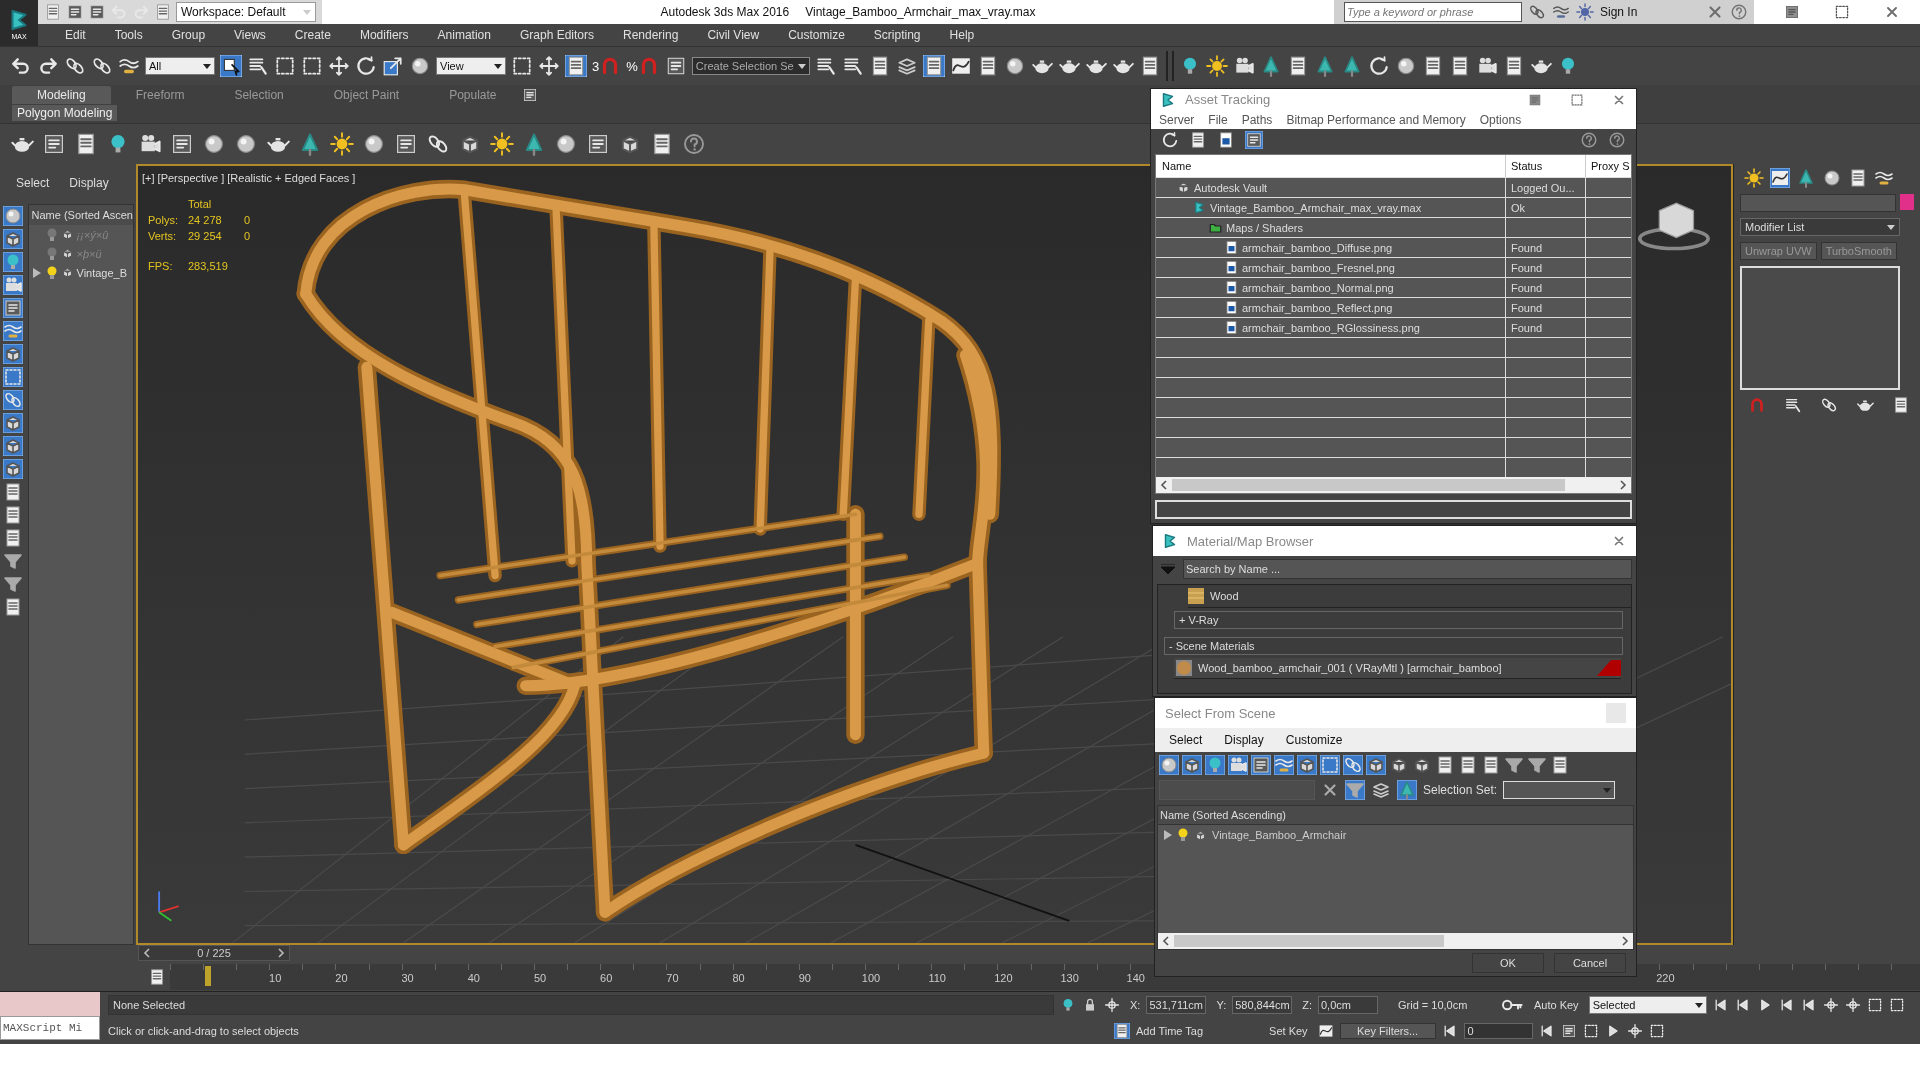 Image resolution: width=1920 pixels, height=1080 pixels. What do you see at coordinates (920, 12) in the screenshot?
I see `file-title: Vintage_Bamboo_Armchair_max_vray.max` at bounding box center [920, 12].